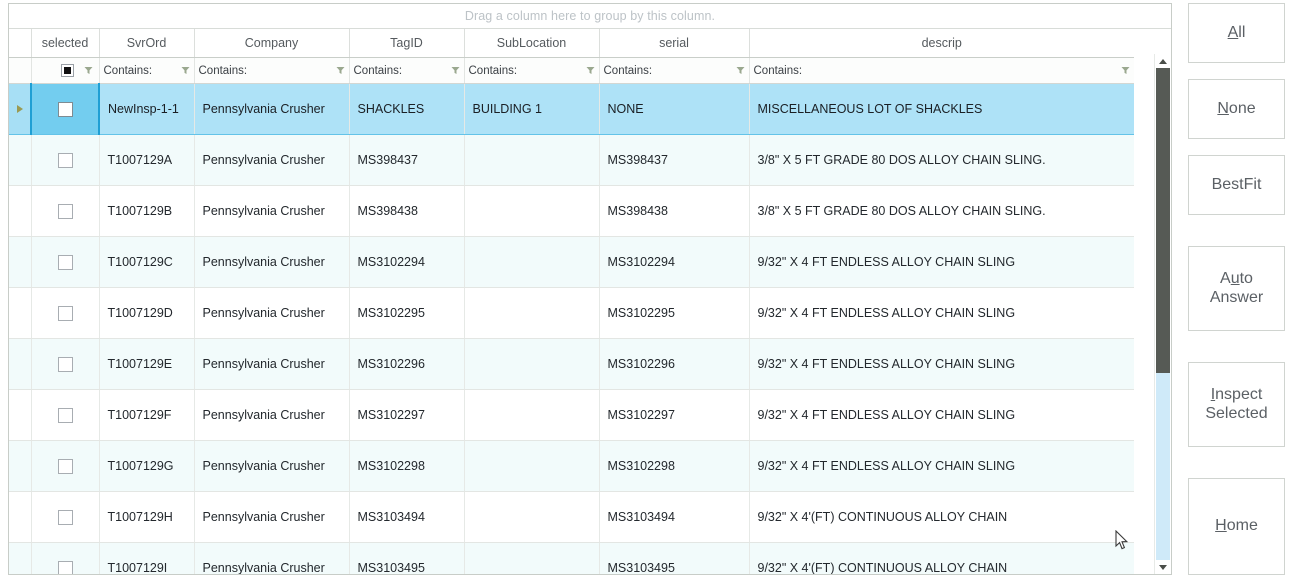 The image size is (1297, 580). I want to click on scroll-up-arrow-icon, so click(1163, 61).